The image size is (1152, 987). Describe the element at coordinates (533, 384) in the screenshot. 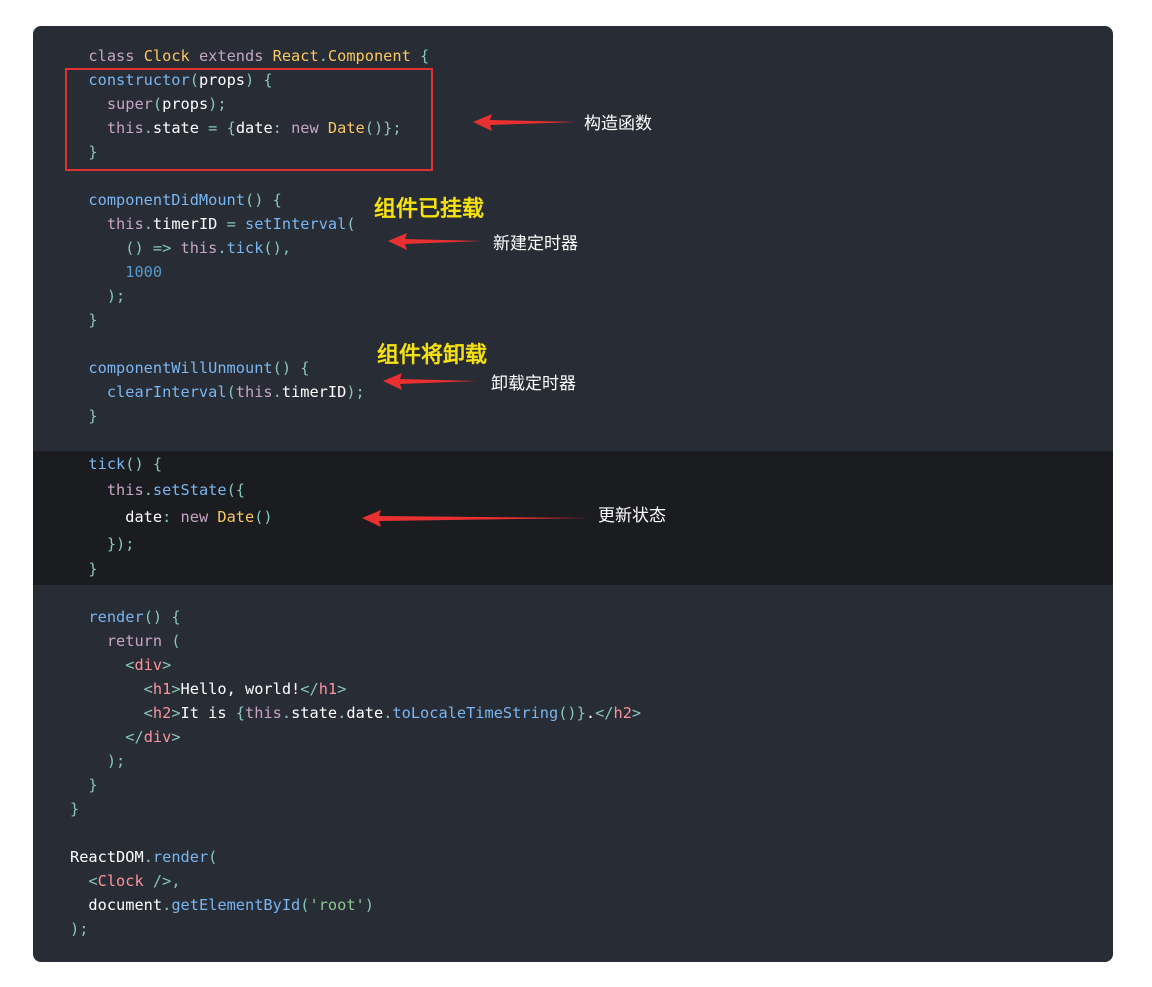

I see `unmount-label: 卸载定时器` at that location.